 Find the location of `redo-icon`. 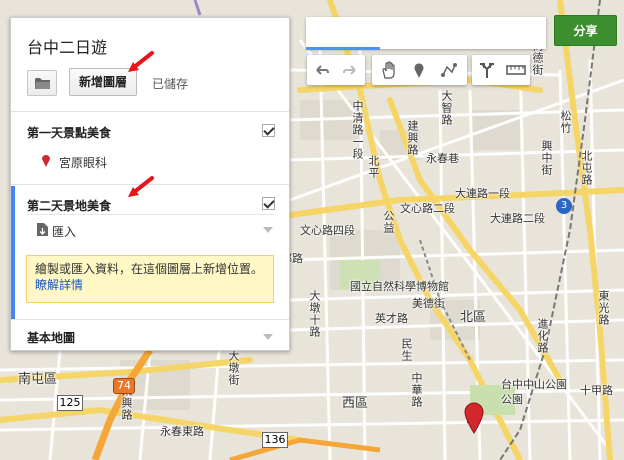

redo-icon is located at coordinates (349, 70).